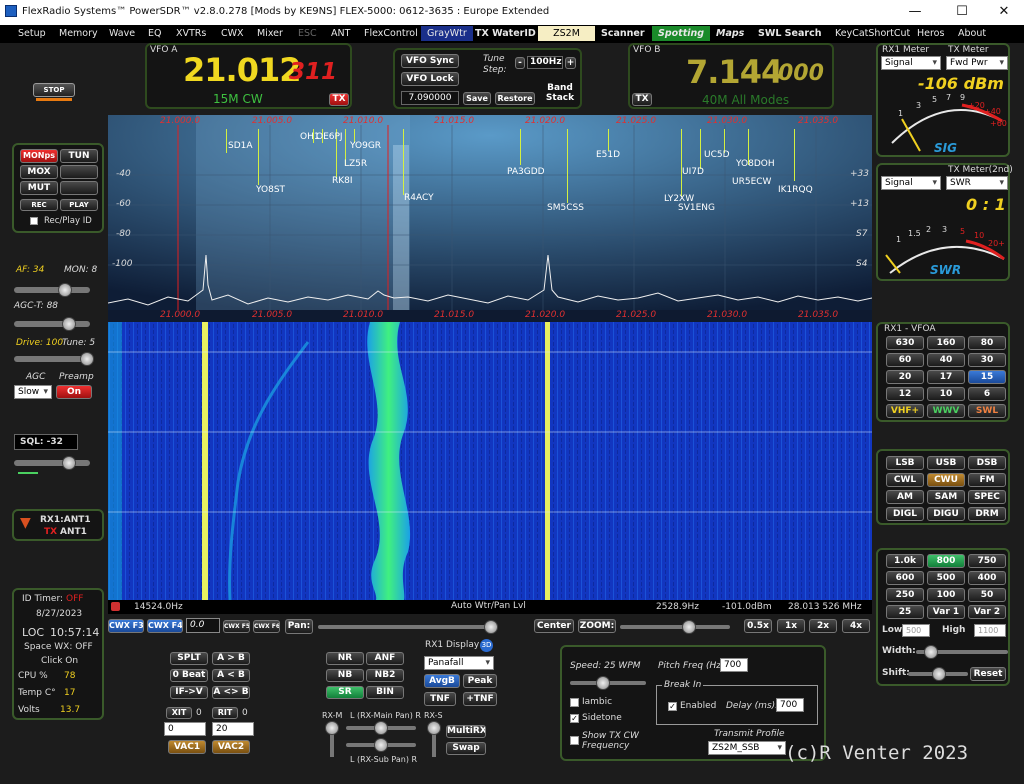 This screenshot has width=1024, height=784. What do you see at coordinates (560, 95) in the screenshot?
I see `band-stack-button: Band Stack` at bounding box center [560, 95].